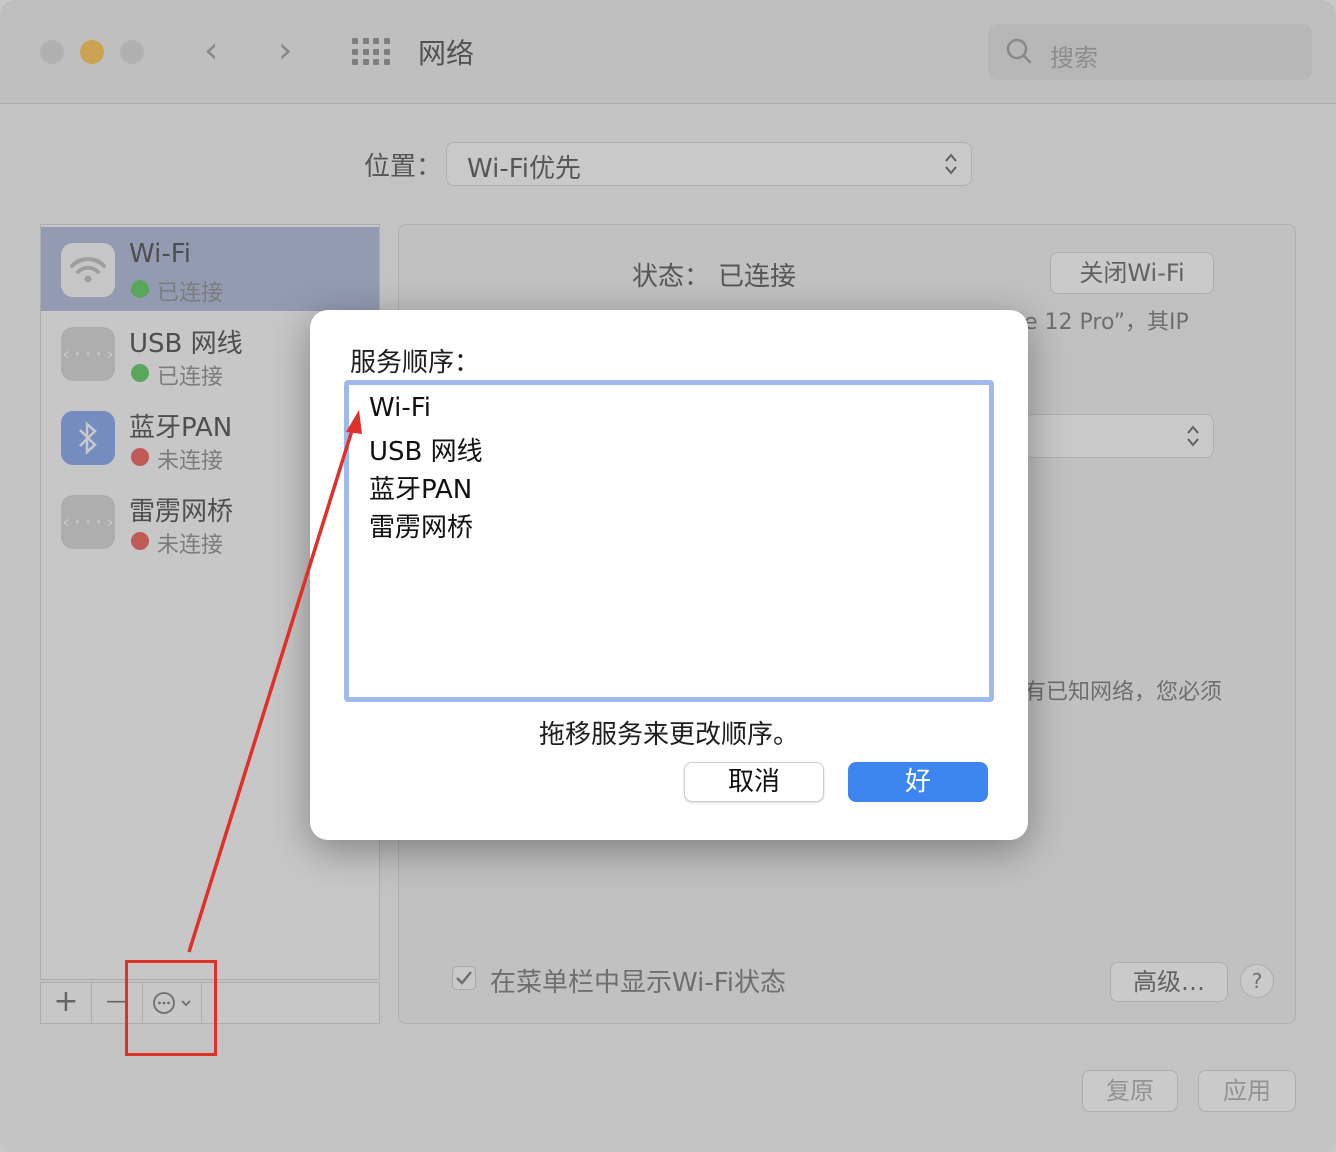 Image resolution: width=1336 pixels, height=1152 pixels. What do you see at coordinates (754, 782) in the screenshot?
I see `cancel-button: 取消` at bounding box center [754, 782].